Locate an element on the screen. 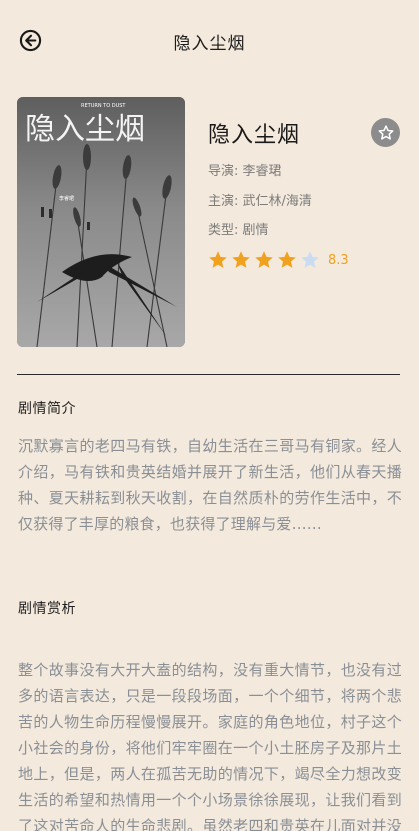 The height and width of the screenshot is (831, 419). divider is located at coordinates (208, 374).